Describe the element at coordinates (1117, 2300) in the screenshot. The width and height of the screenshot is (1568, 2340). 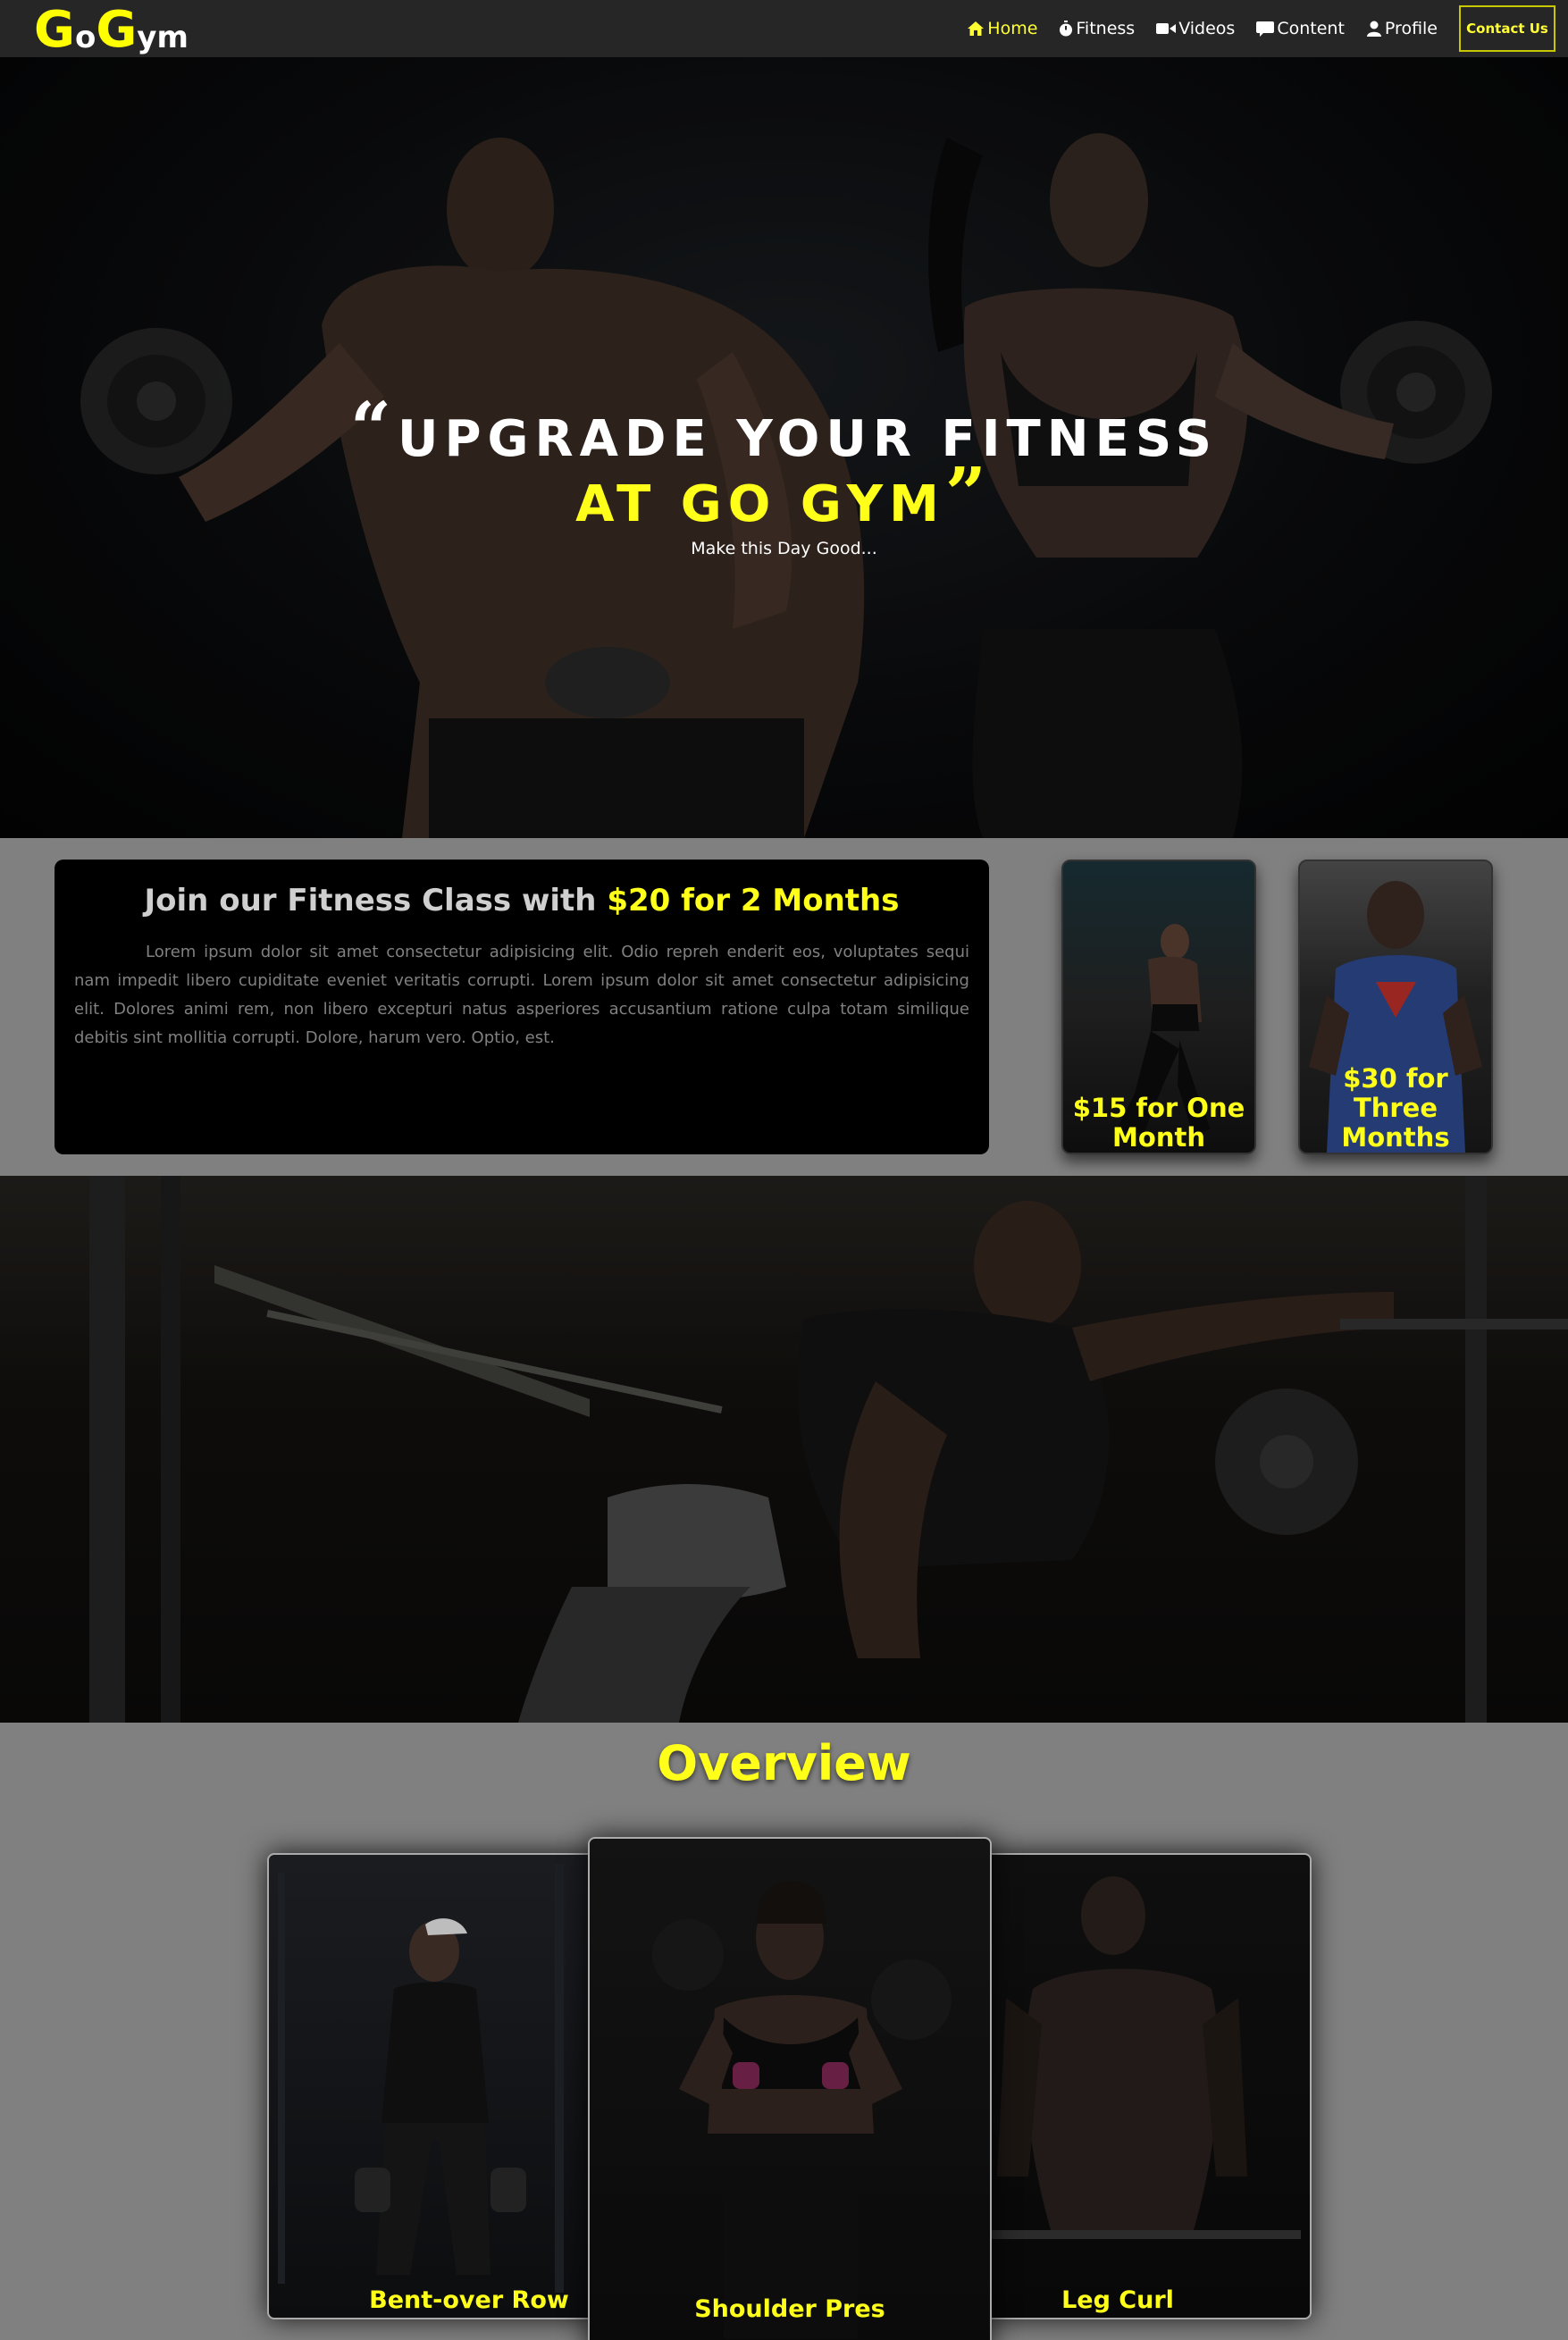
I see `leg-curl-label: Leg Curl` at that location.